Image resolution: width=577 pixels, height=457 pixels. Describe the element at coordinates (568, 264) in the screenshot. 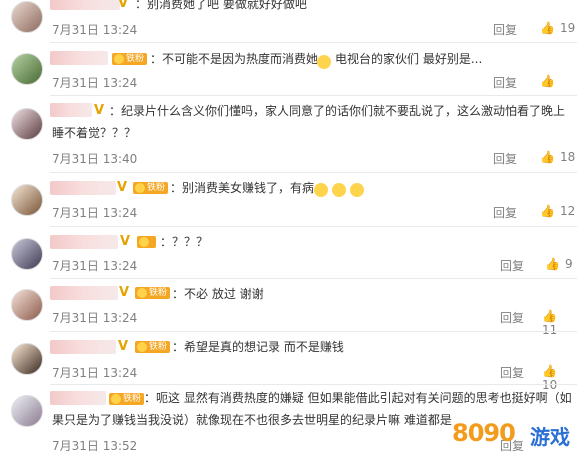

I see `like-count: 9` at that location.